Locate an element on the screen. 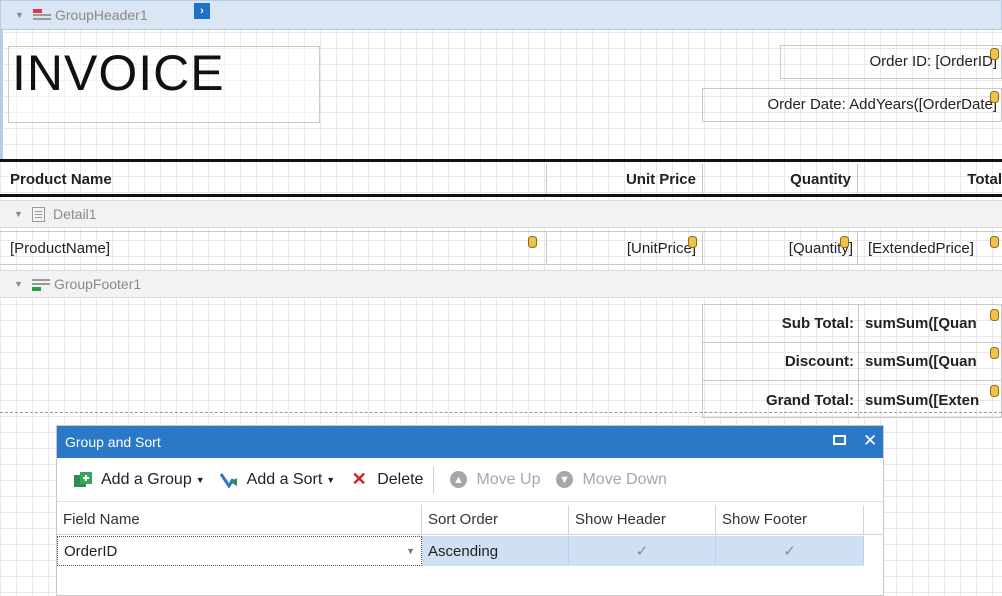  delete-button: ✕ Delete is located at coordinates (386, 479).